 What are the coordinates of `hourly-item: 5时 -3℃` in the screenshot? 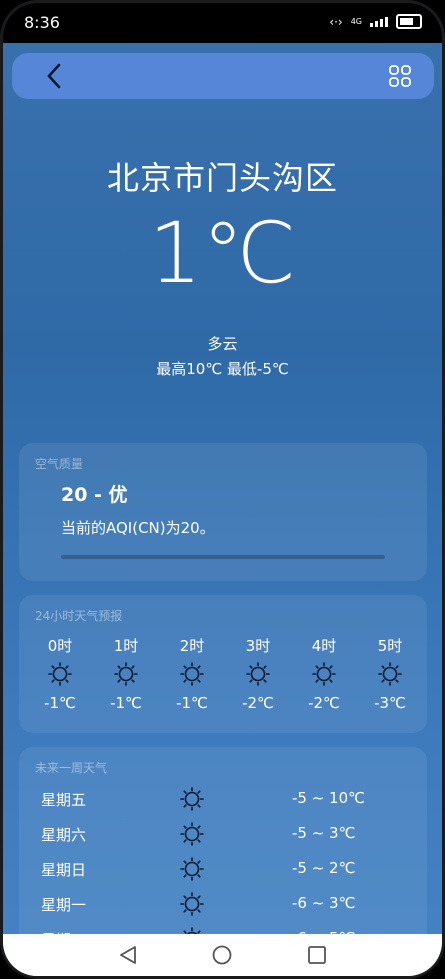 It's located at (390, 673).